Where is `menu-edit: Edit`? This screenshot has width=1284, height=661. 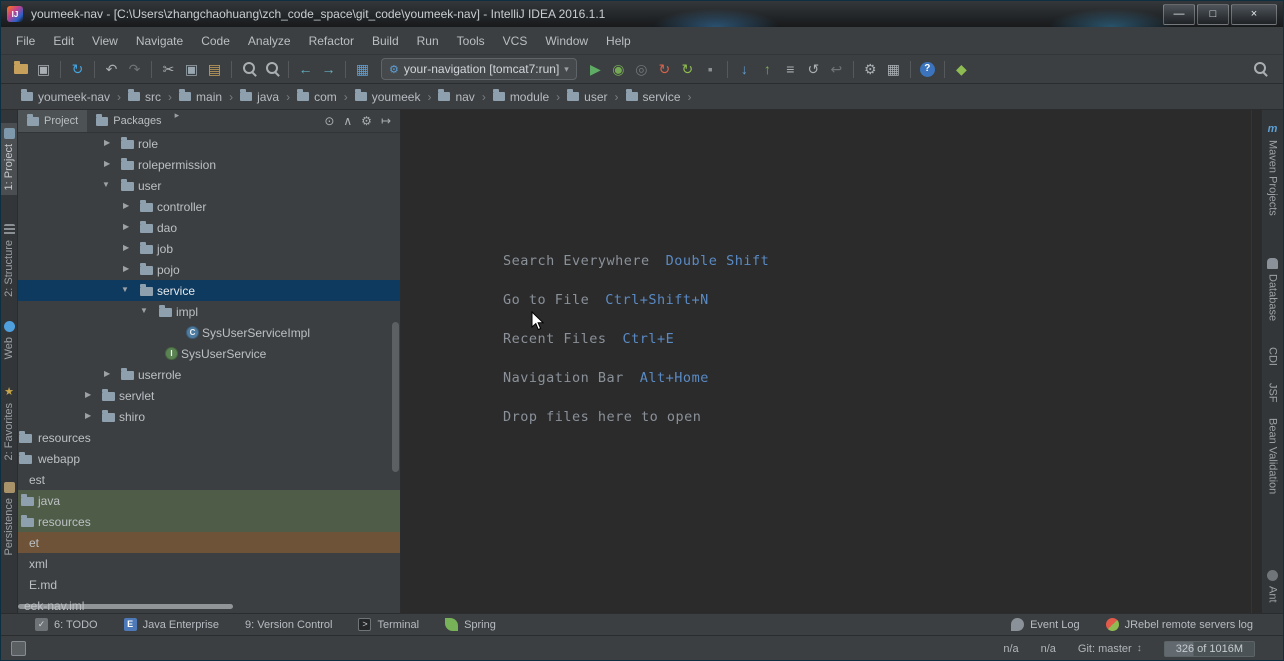 menu-edit: Edit is located at coordinates (63, 41).